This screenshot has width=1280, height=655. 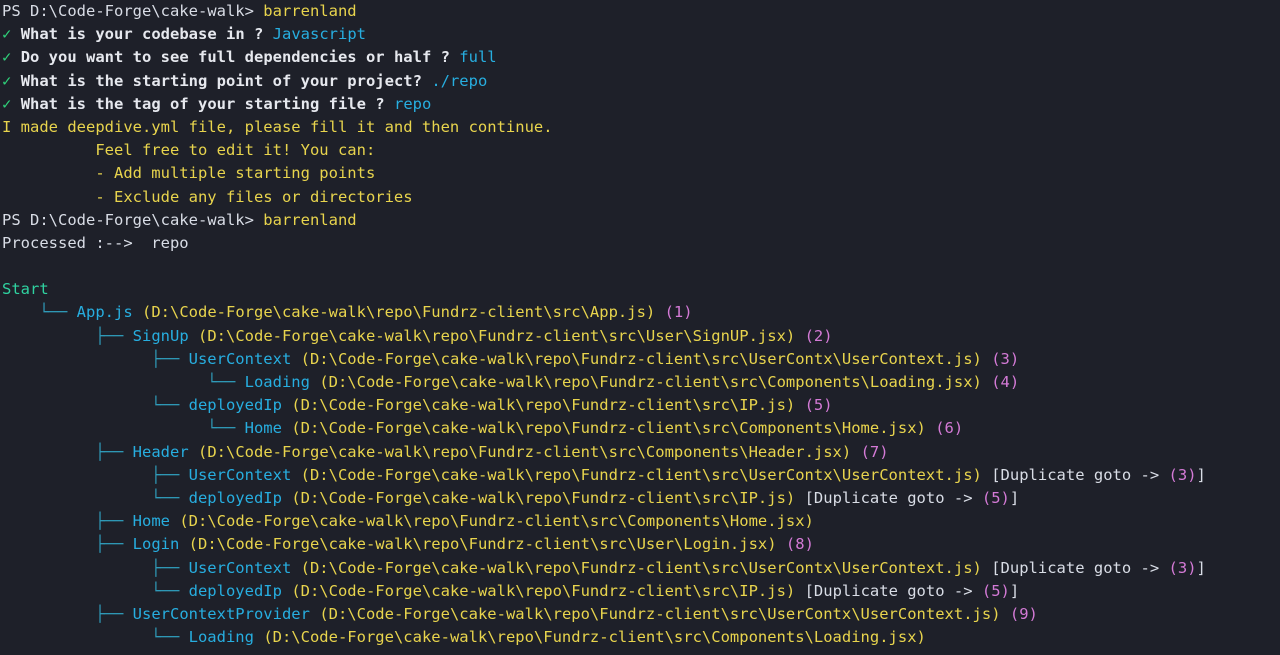 What do you see at coordinates (156, 544) in the screenshot?
I see `dependency-name: Login` at bounding box center [156, 544].